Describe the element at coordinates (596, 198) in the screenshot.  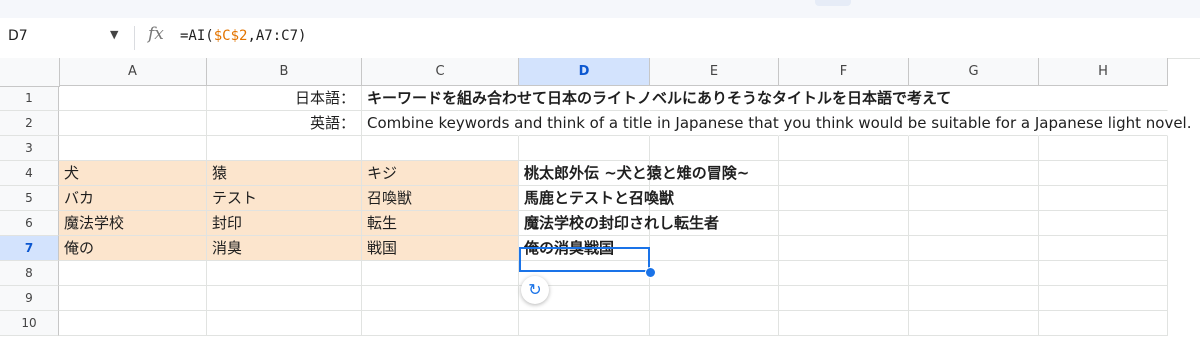
I see `cell-d5: 馬鹿とテストと召喚獣` at that location.